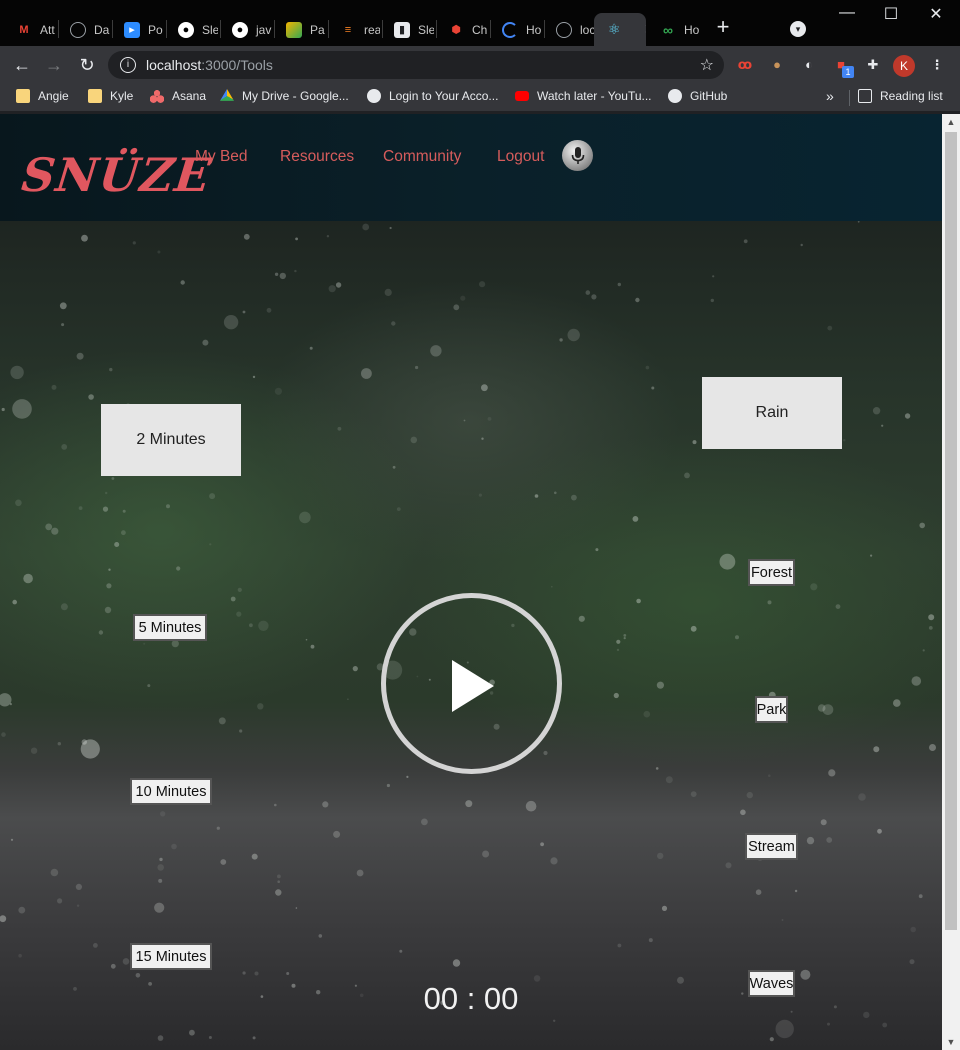 Image resolution: width=960 pixels, height=1050 pixels. What do you see at coordinates (416, 65) in the screenshot?
I see `address-bar: i localhost :3000/Tools ☆` at bounding box center [416, 65].